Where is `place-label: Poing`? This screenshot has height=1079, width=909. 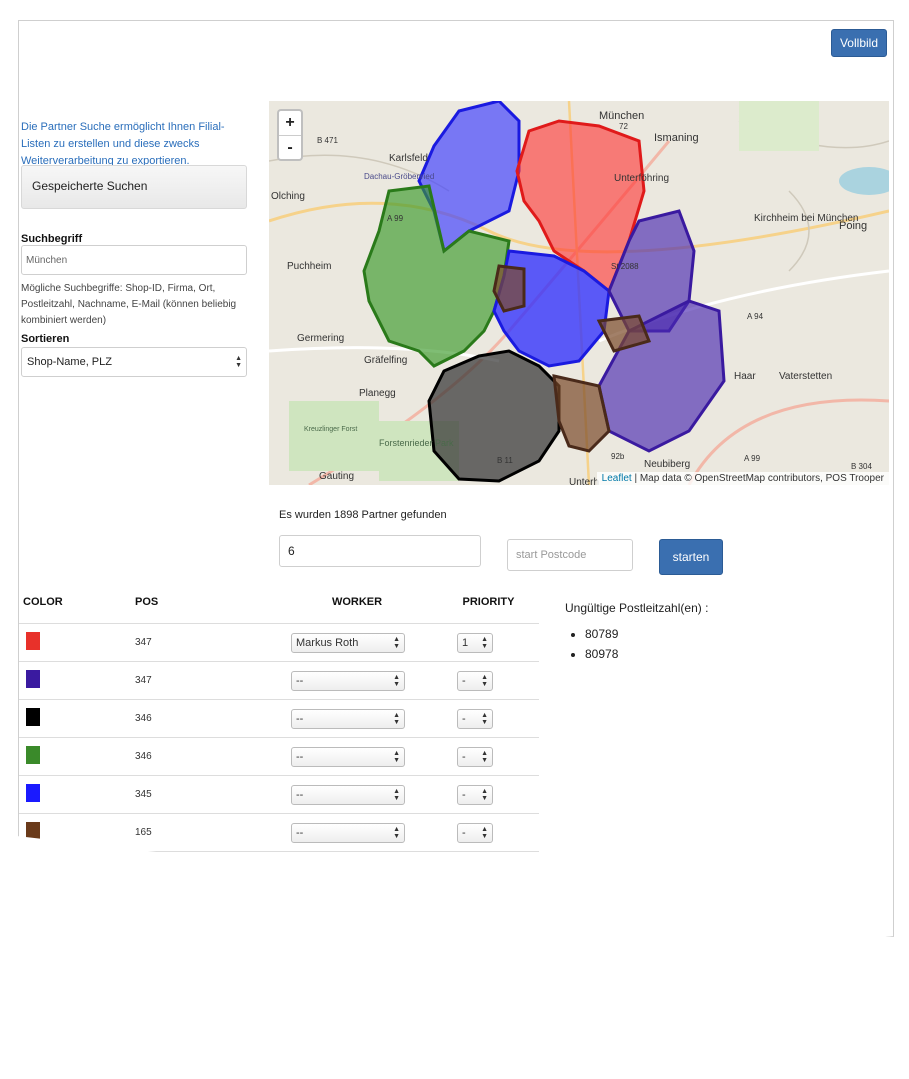
place-label: Poing is located at coordinates (853, 226).